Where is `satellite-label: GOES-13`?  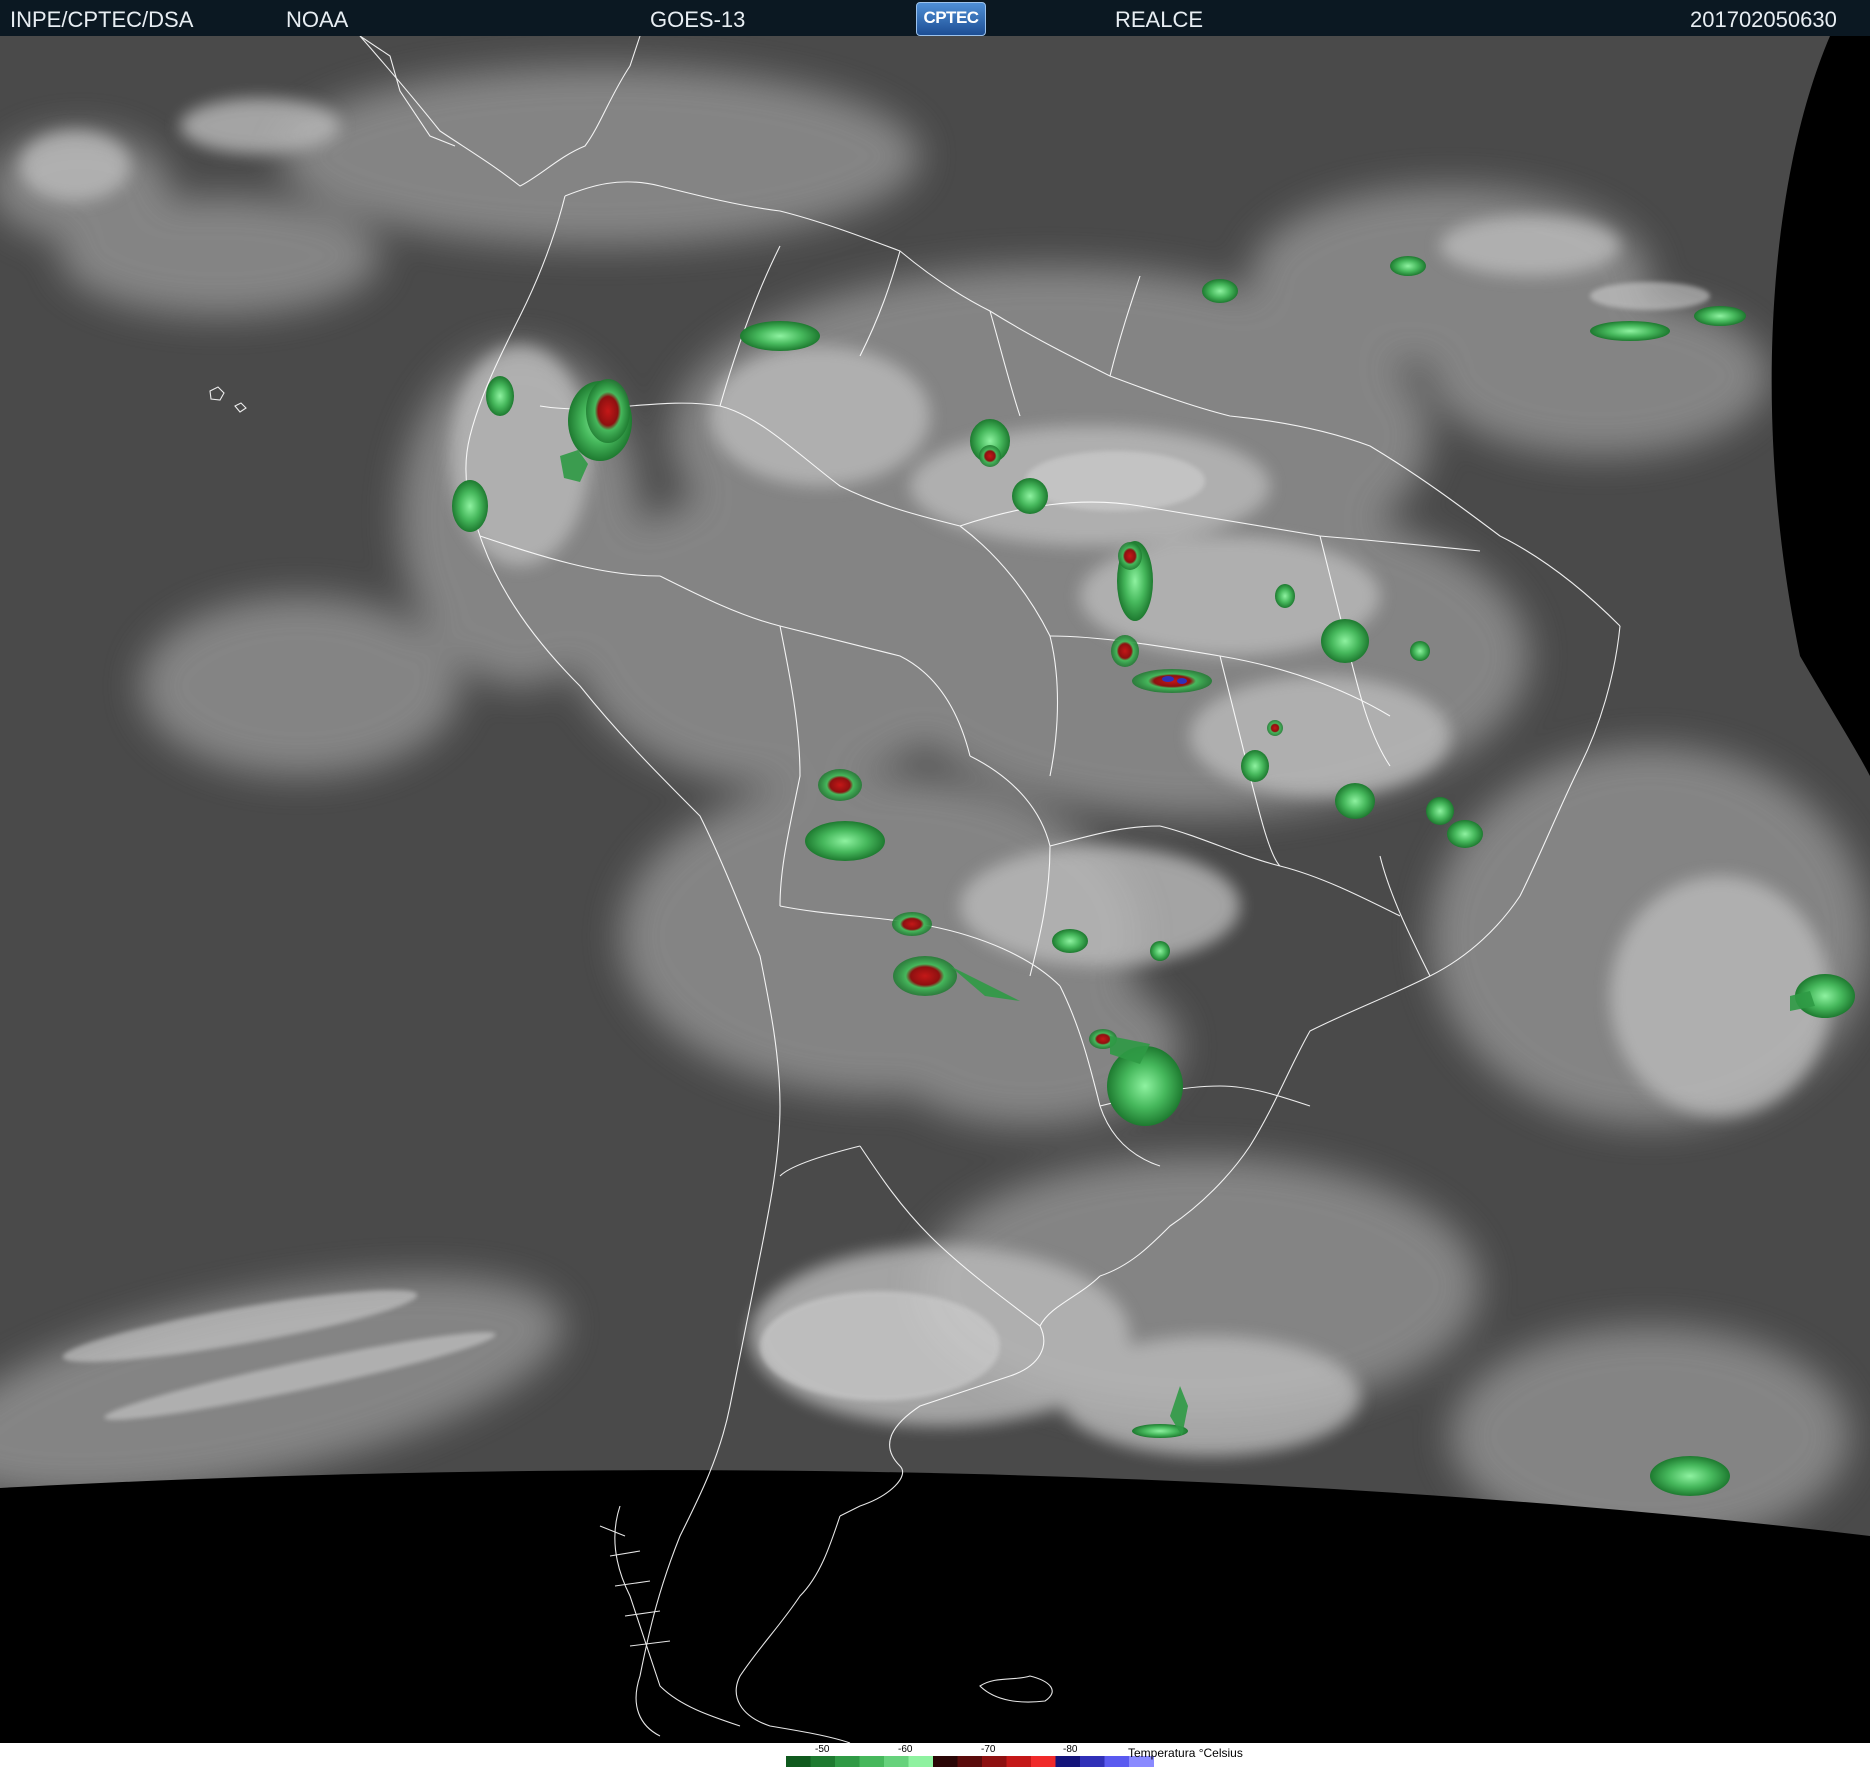 satellite-label: GOES-13 is located at coordinates (698, 19).